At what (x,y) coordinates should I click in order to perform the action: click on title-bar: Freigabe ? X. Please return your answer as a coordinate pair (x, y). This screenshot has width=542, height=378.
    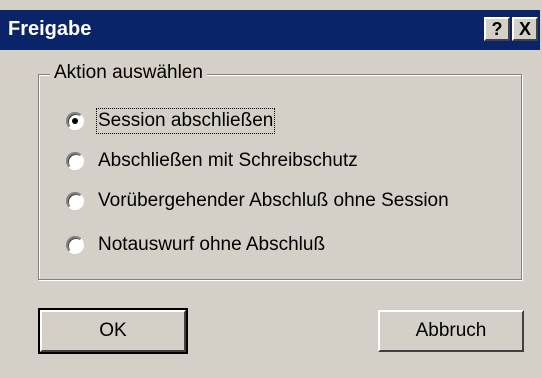
    Looking at the image, I should click on (270, 30).